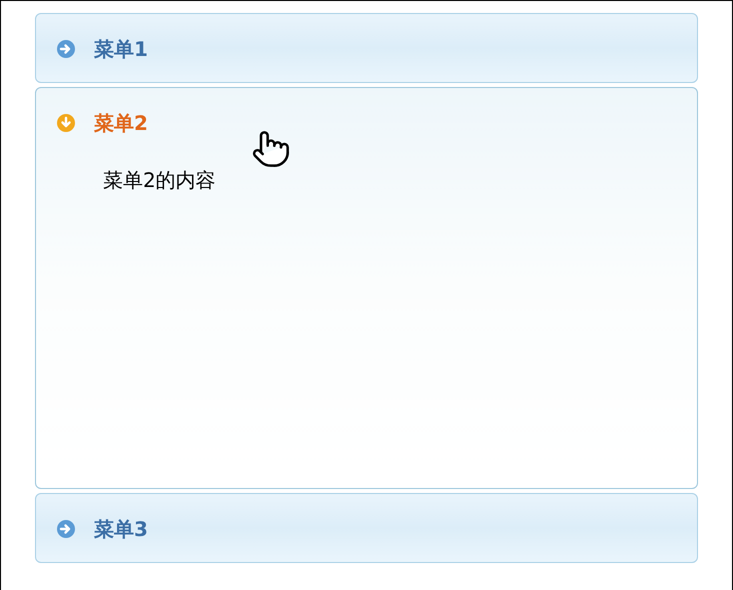 The width and height of the screenshot is (733, 590). Describe the element at coordinates (121, 49) in the screenshot. I see `menu-title: 菜单1` at that location.